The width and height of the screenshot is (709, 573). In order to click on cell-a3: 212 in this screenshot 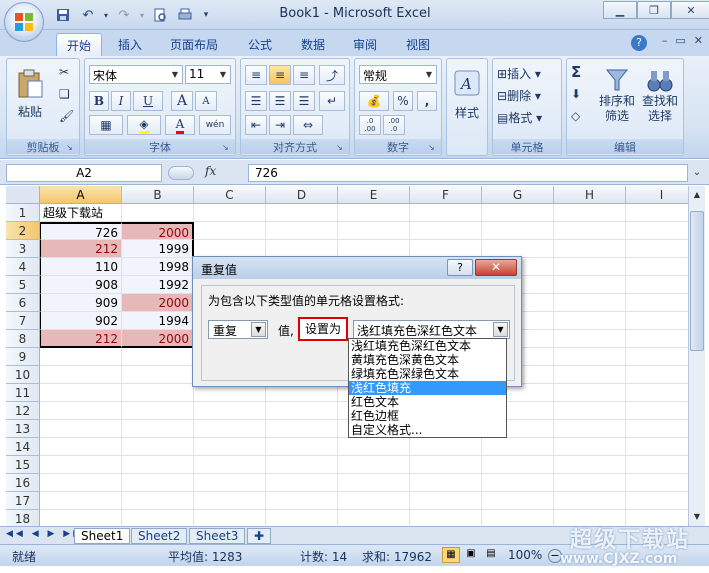, I will do `click(81, 249)`.